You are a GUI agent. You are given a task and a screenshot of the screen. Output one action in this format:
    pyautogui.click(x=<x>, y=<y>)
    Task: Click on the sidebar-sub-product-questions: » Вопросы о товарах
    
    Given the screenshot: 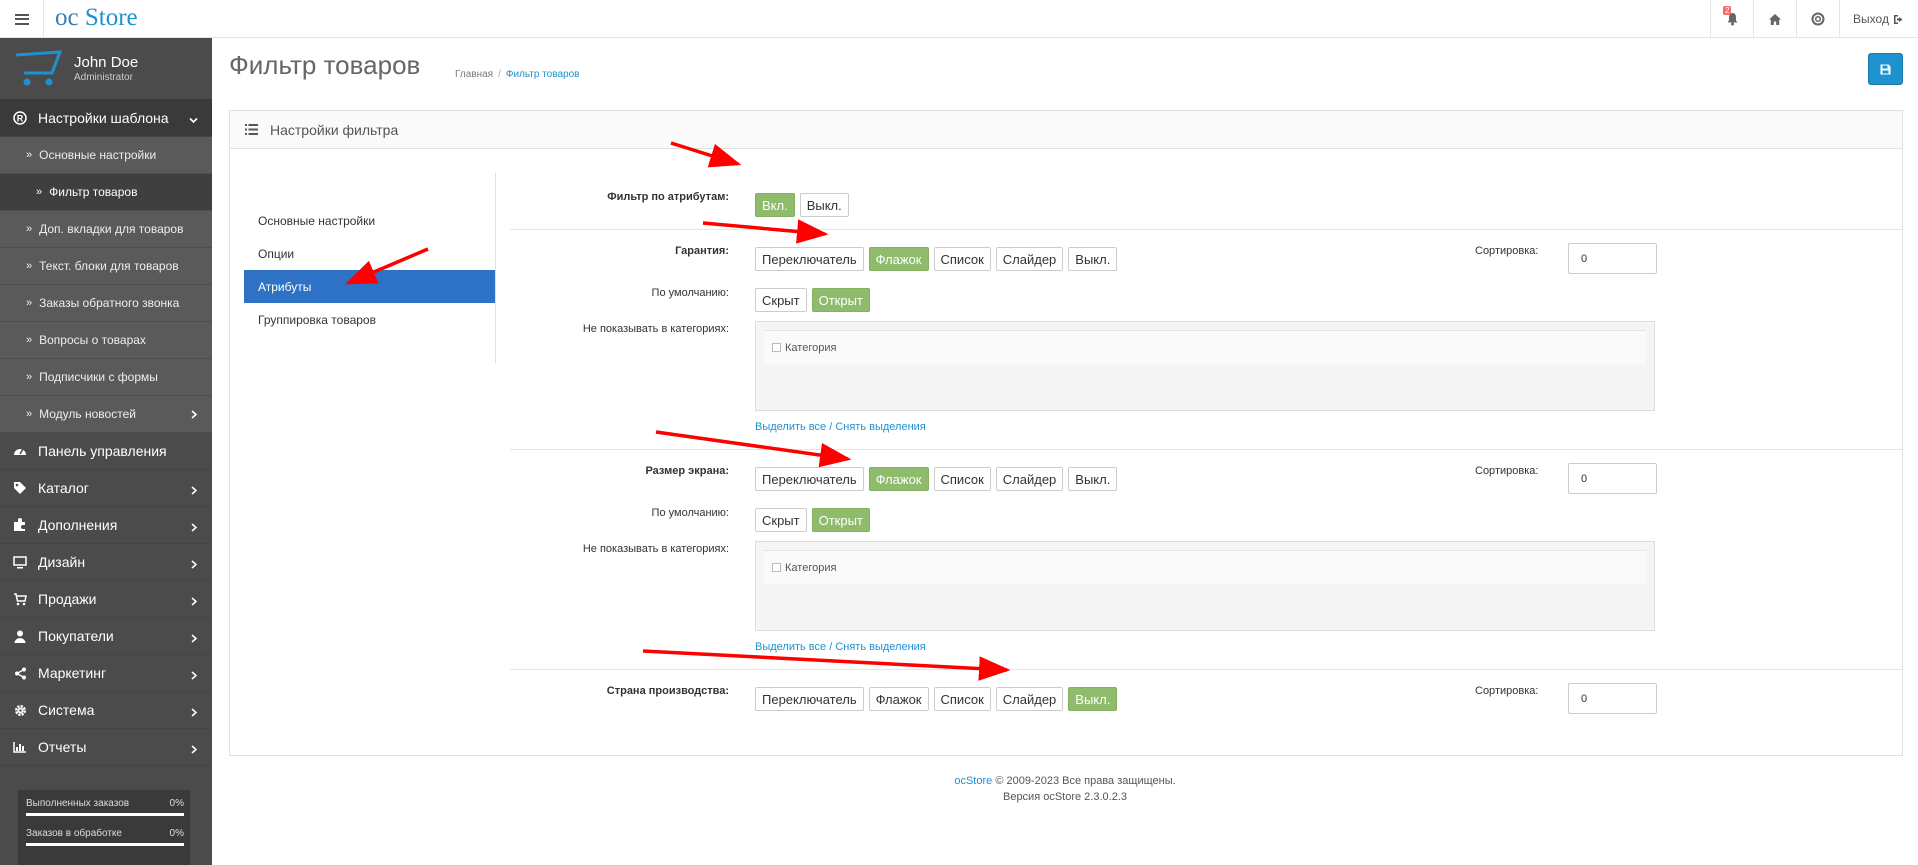 What is the action you would take?
    pyautogui.click(x=106, y=340)
    